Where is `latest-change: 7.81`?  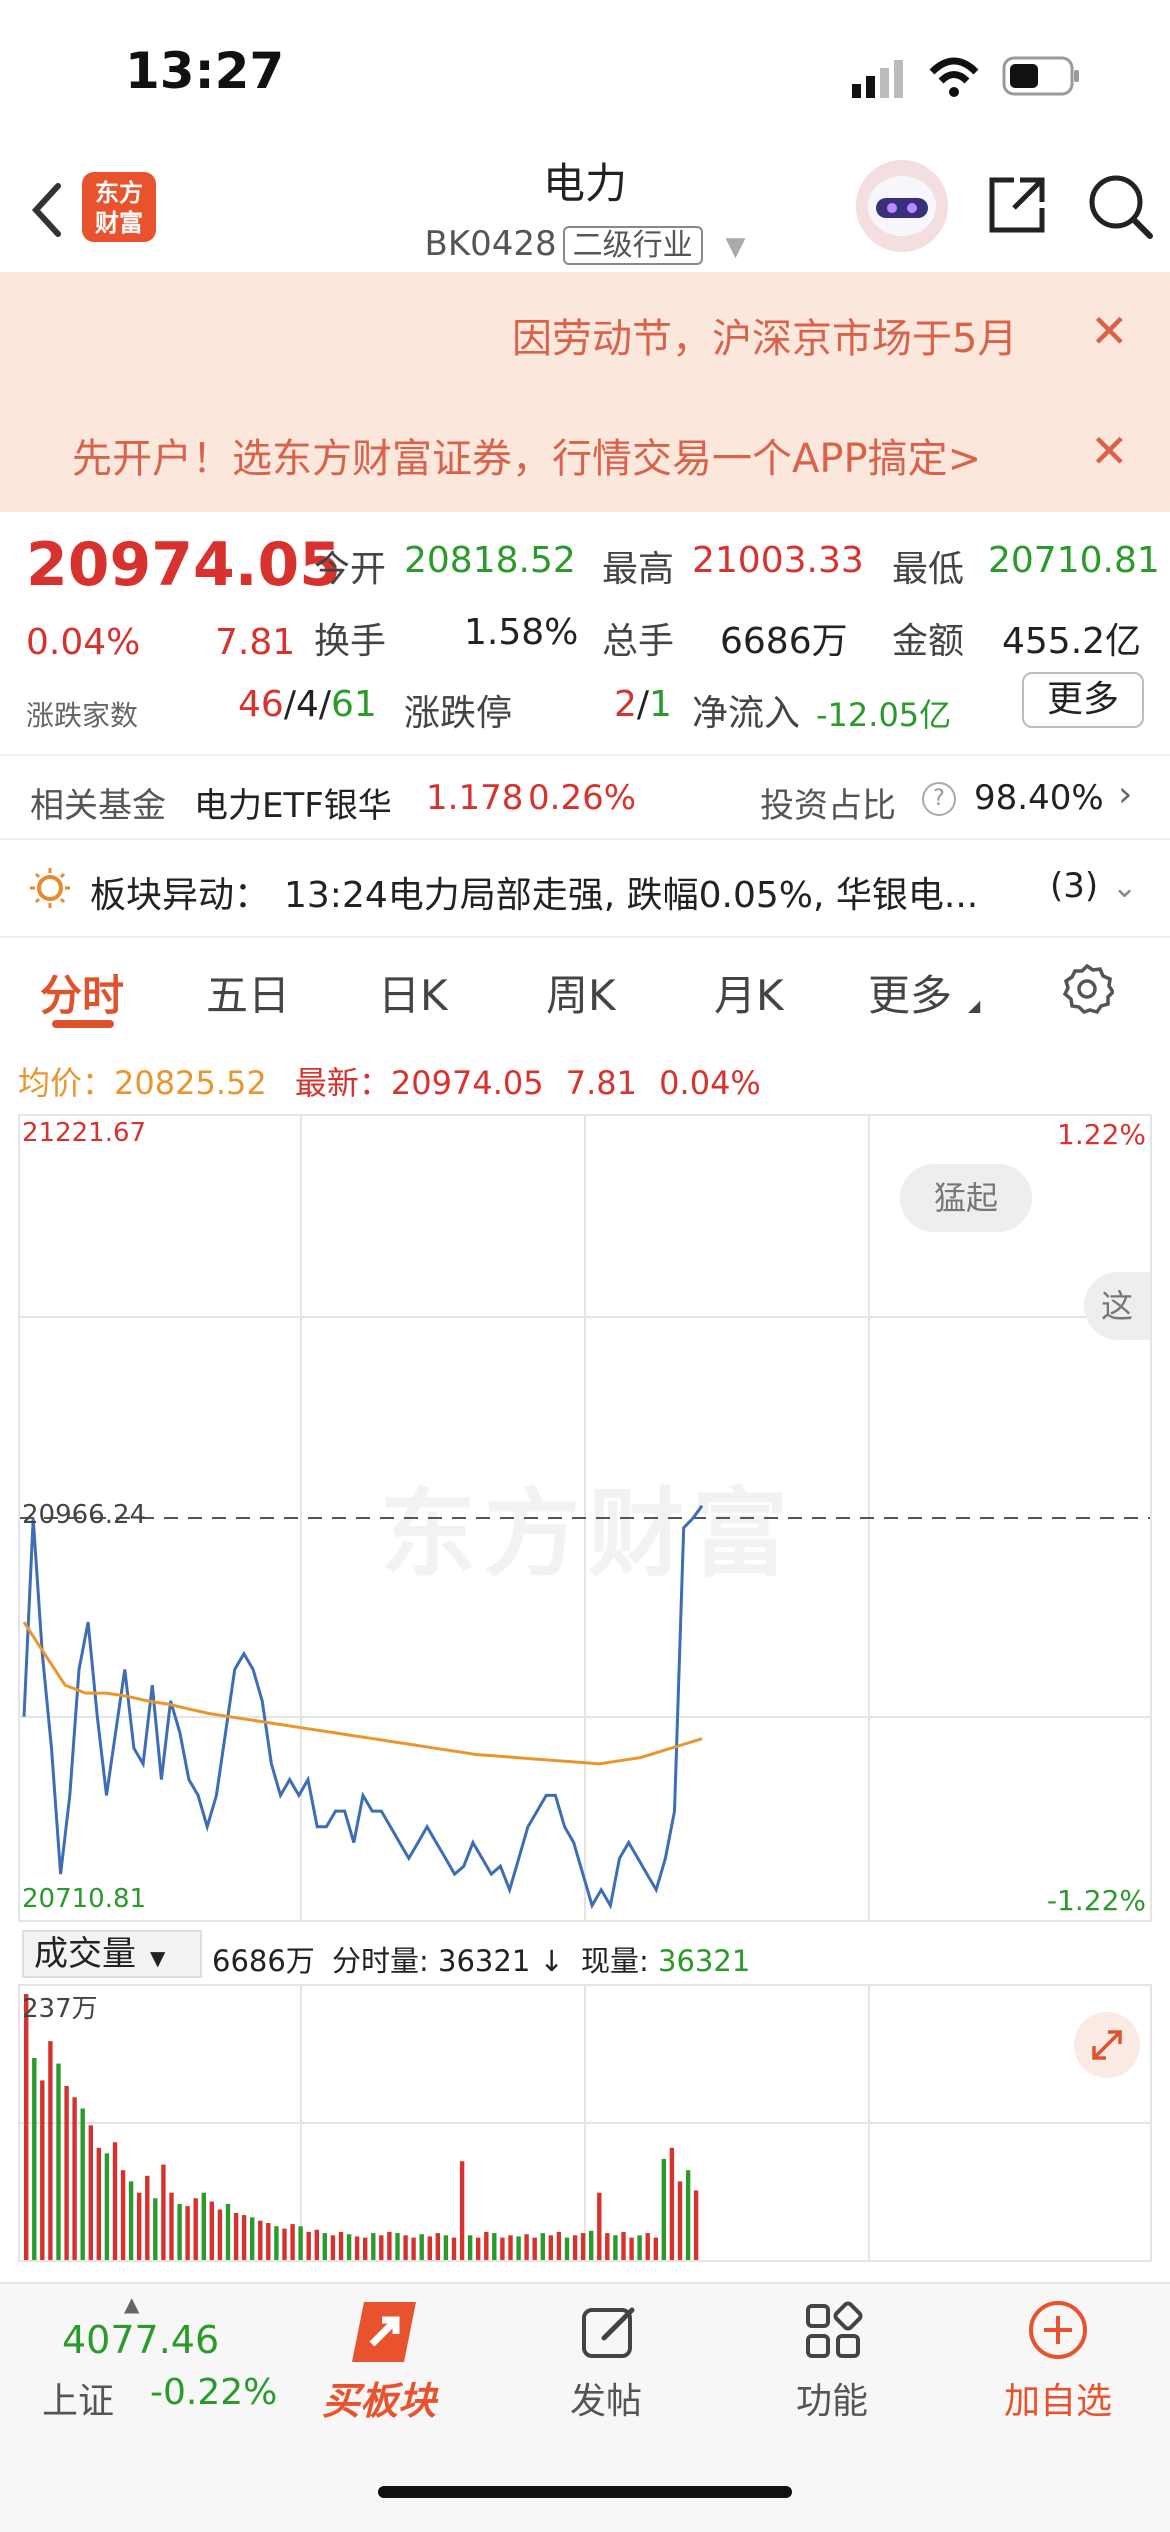 latest-change: 7.81 is located at coordinates (601, 1083).